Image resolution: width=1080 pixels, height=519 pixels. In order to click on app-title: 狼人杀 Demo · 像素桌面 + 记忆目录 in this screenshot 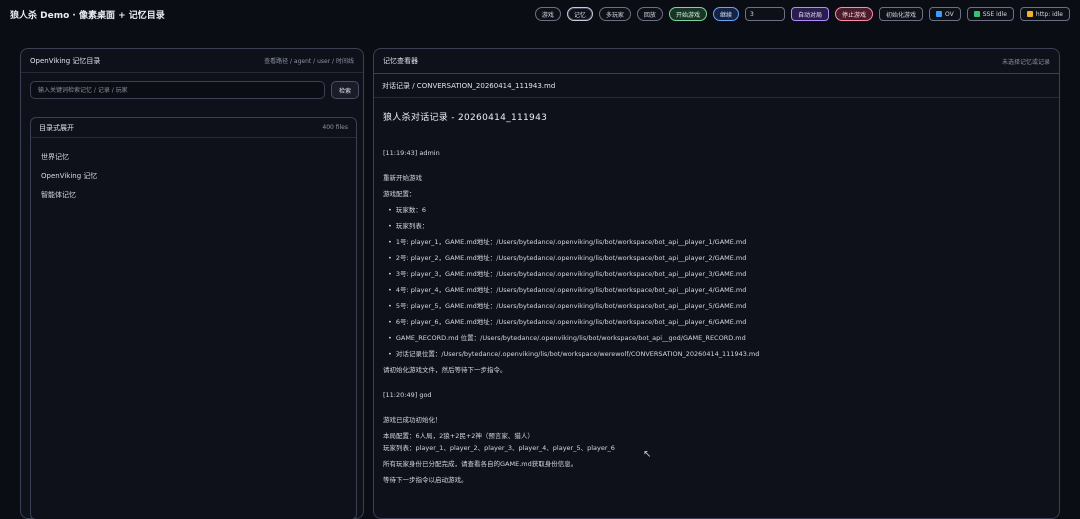, I will do `click(87, 15)`.